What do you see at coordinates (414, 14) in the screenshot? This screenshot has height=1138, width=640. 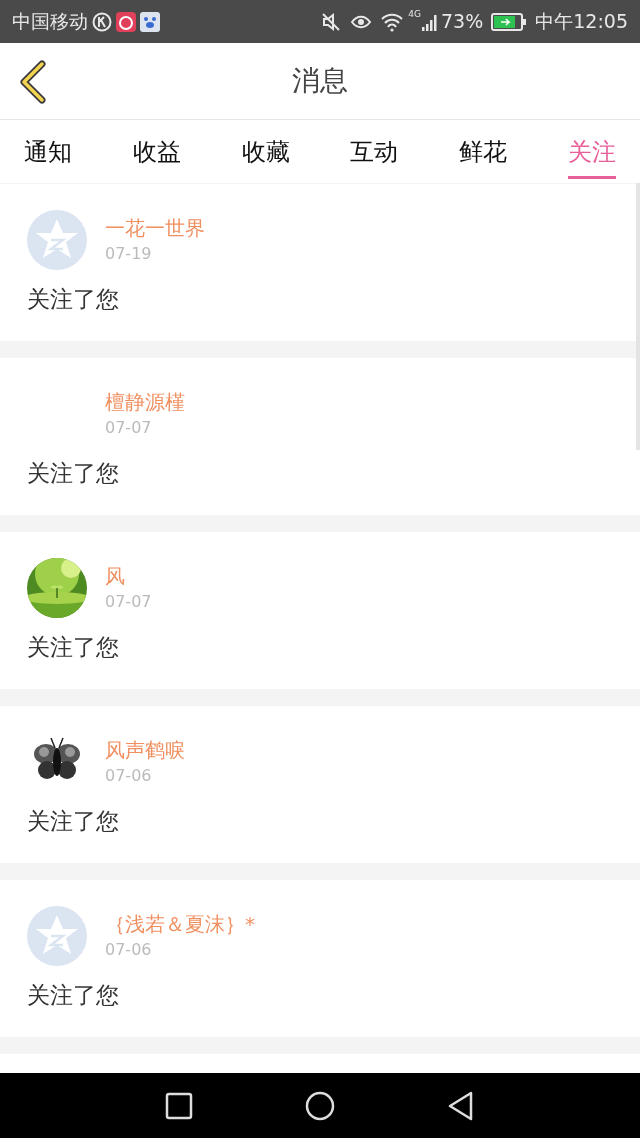 I see `network-type: 4G` at bounding box center [414, 14].